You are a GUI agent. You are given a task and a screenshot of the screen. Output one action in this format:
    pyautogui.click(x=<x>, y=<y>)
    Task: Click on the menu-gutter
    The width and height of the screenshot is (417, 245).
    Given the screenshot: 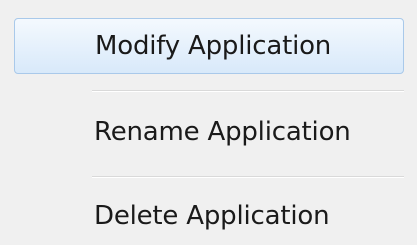 What is the action you would take?
    pyautogui.click(x=7, y=122)
    